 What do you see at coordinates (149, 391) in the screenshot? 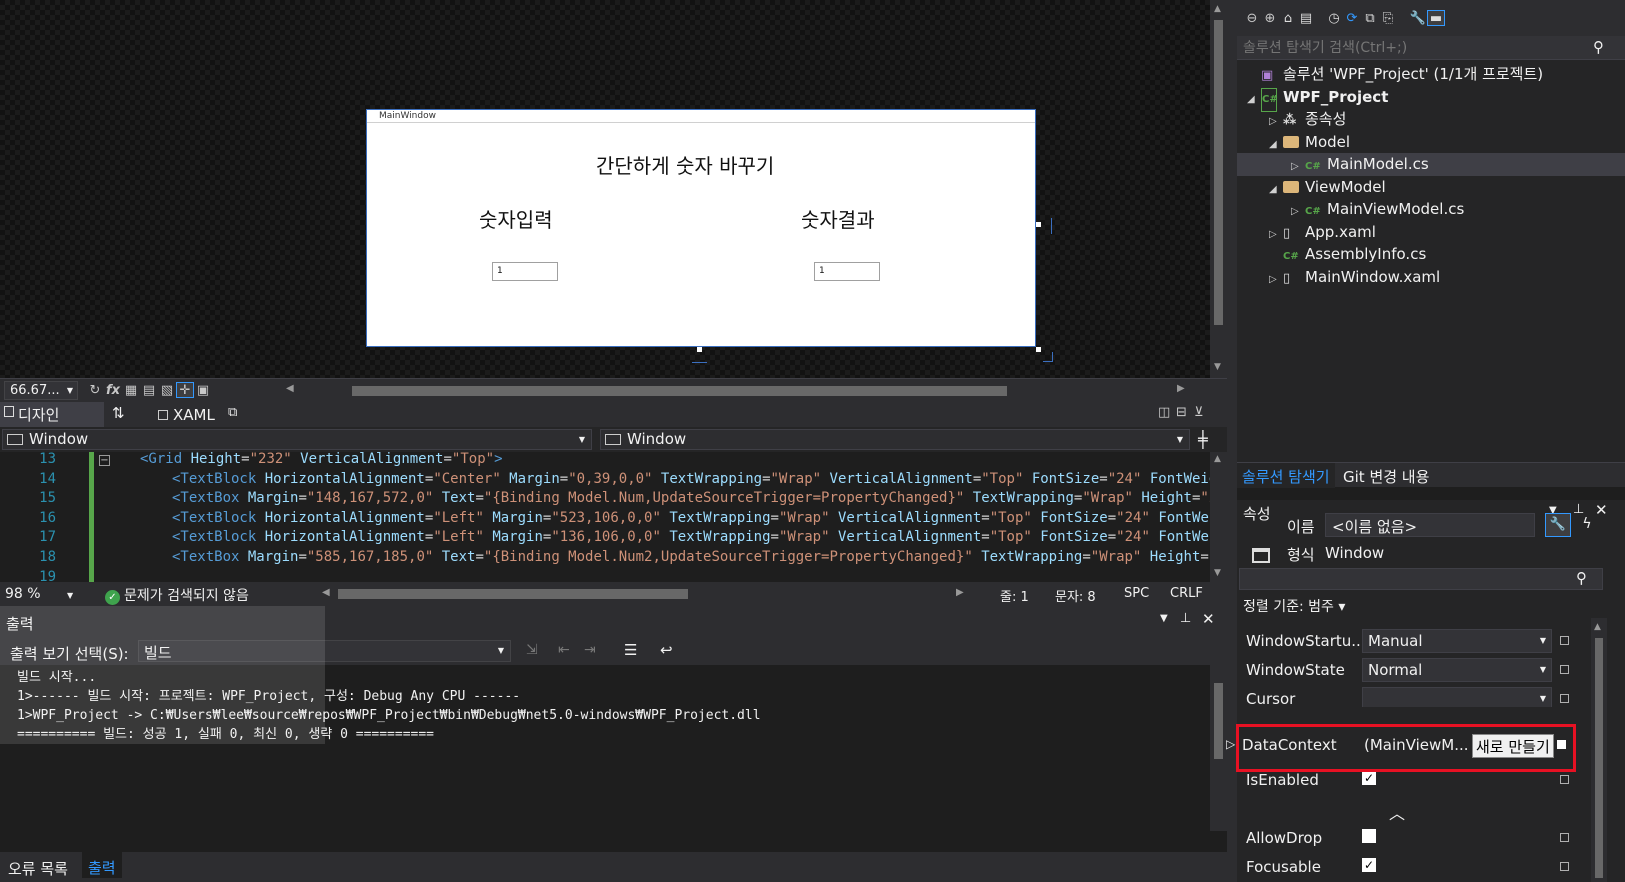
I see `snap-grid-icon: ▤` at bounding box center [149, 391].